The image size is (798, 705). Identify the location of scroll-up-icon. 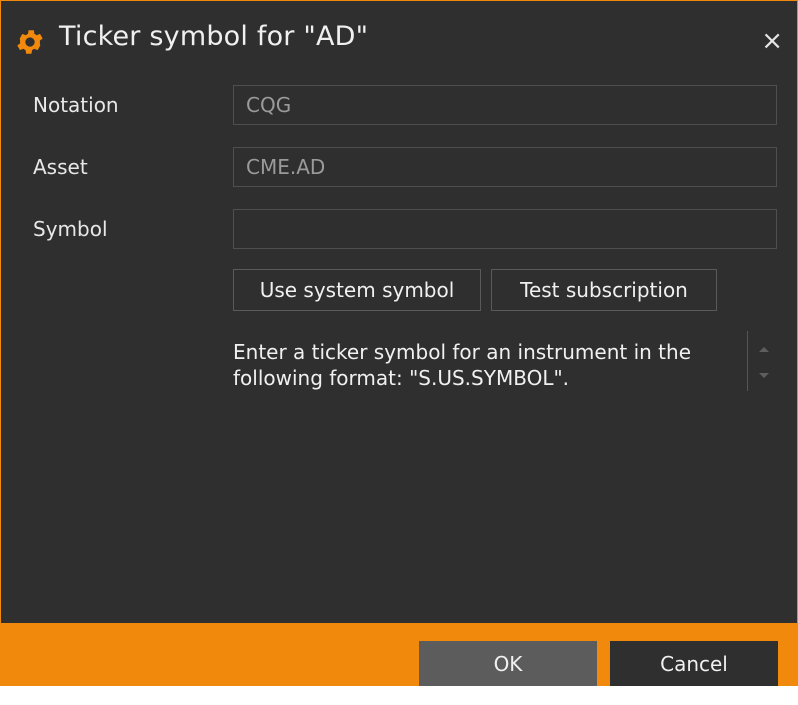
(764, 349).